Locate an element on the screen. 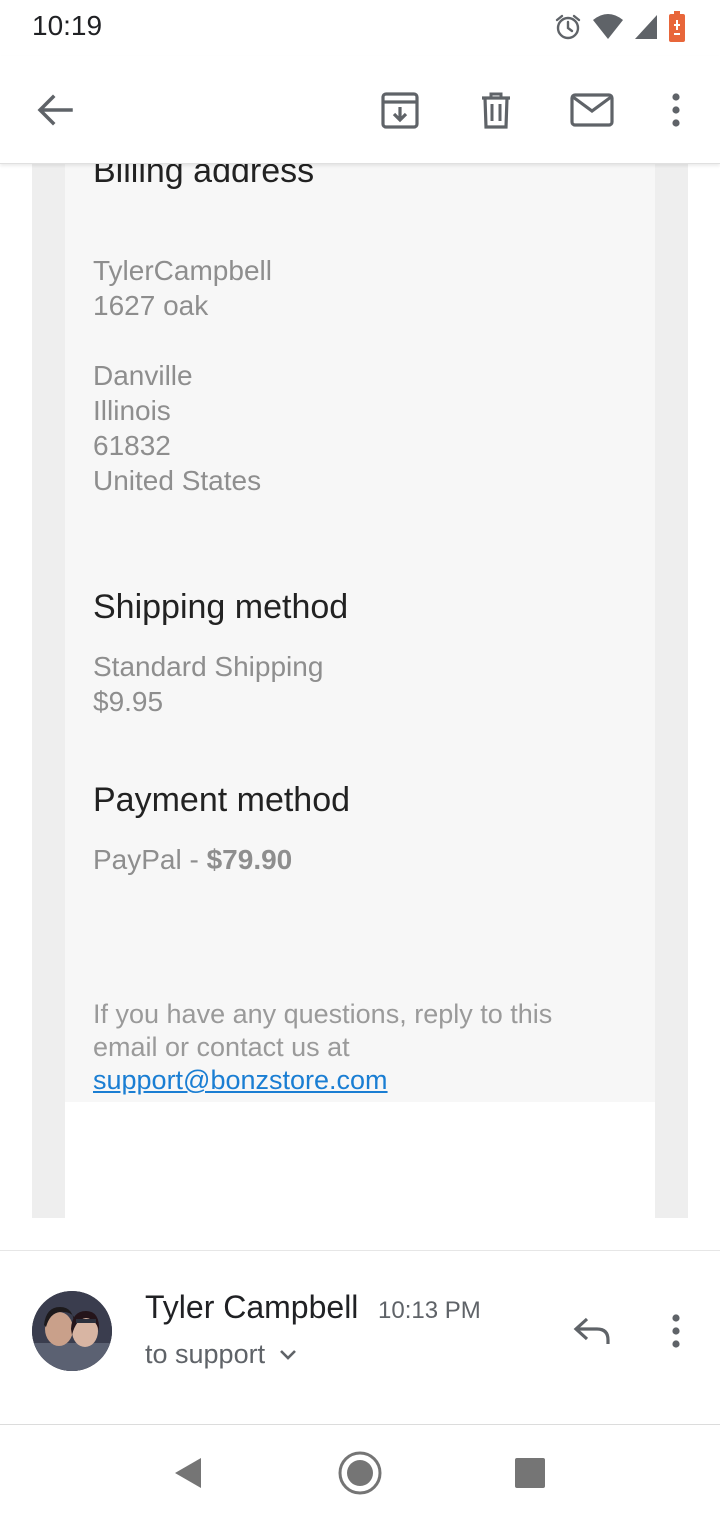  signal-icon is located at coordinates (646, 27).